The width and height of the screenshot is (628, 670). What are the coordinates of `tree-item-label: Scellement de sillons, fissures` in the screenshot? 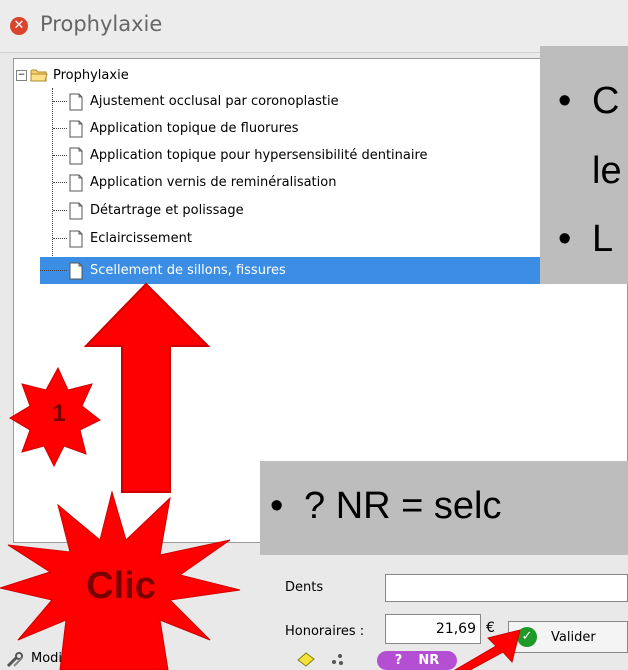 It's located at (188, 270).